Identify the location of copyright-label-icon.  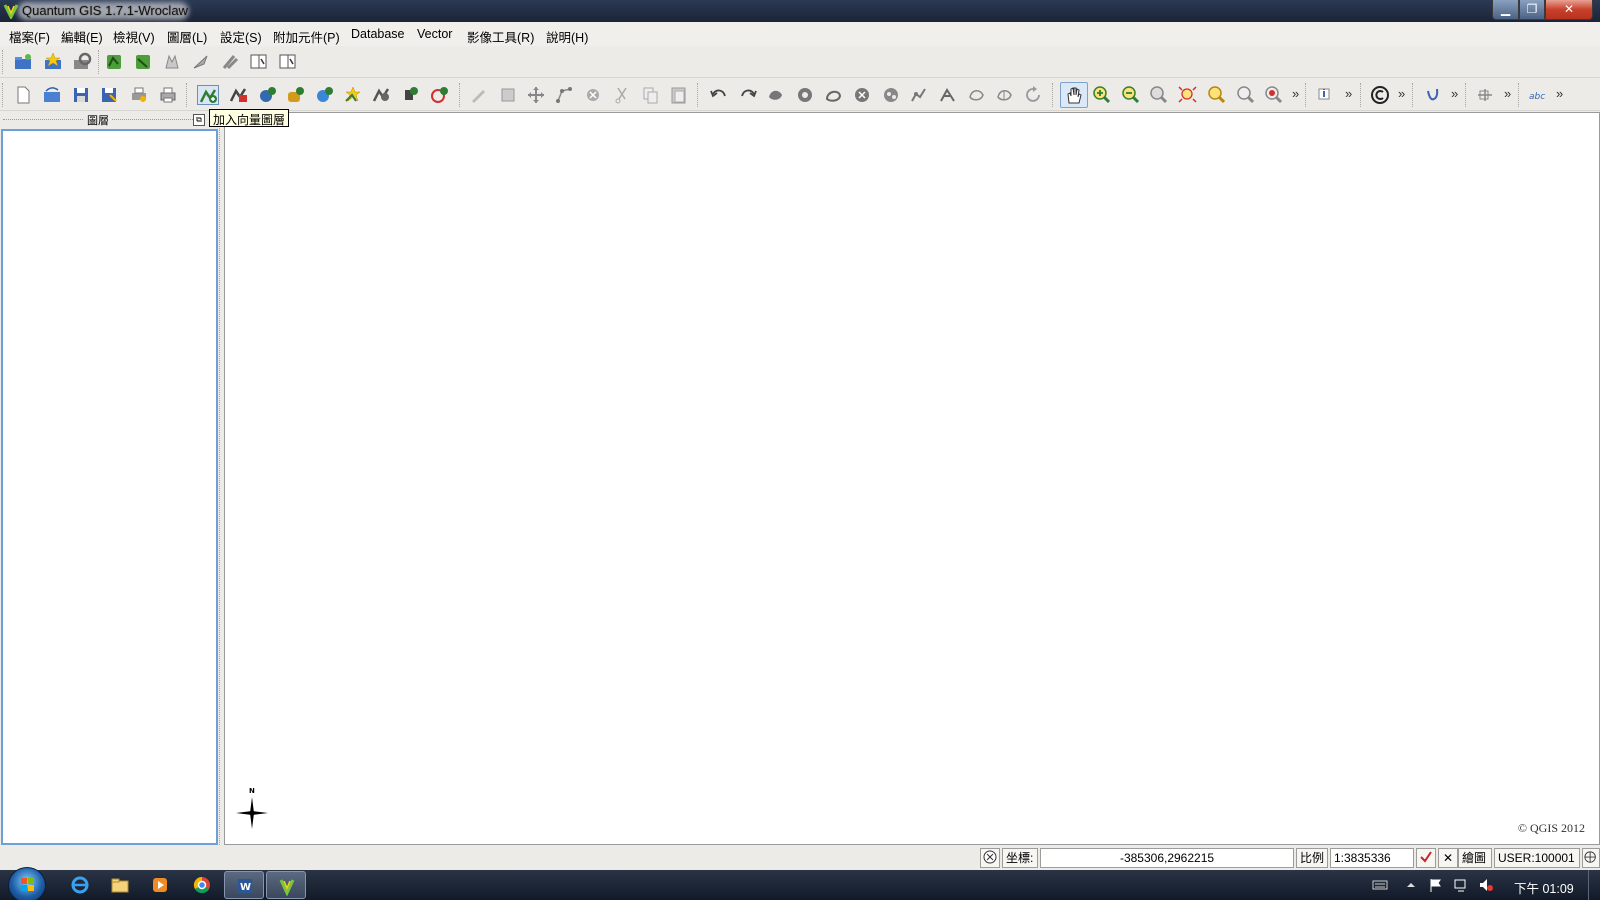
(1380, 95).